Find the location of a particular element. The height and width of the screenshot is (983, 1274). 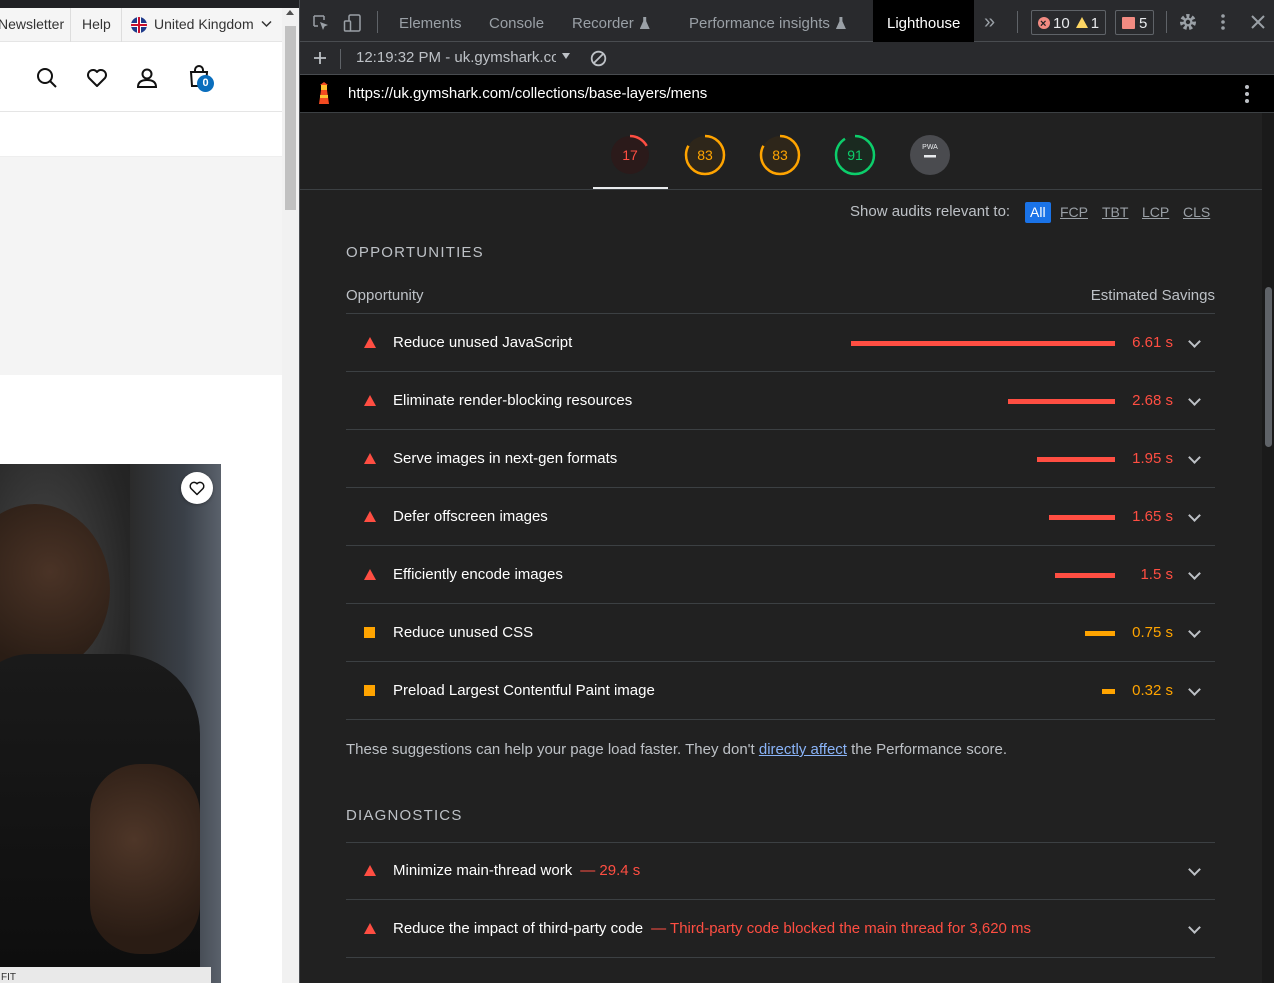

add-to-wishlist-button is located at coordinates (197, 488).